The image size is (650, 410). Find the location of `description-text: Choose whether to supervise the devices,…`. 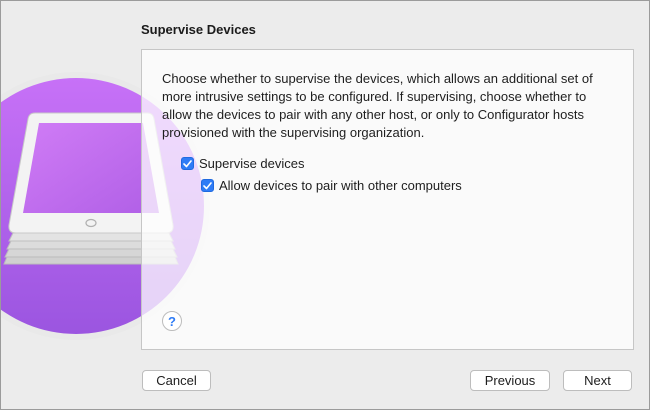

description-text: Choose whether to supervise the devices,… is located at coordinates (377, 105).